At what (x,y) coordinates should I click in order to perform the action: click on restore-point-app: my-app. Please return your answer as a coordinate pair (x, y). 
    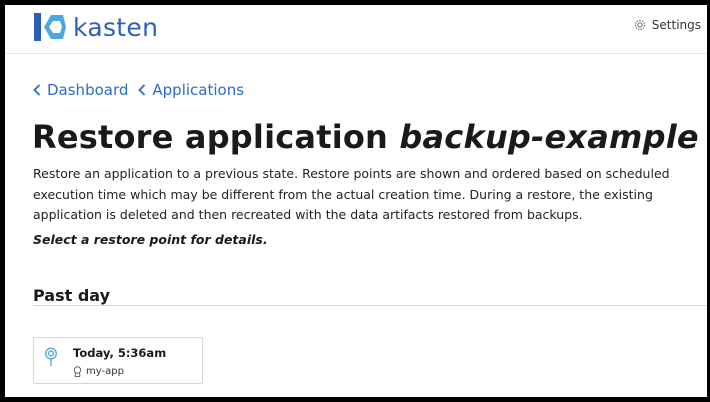
    Looking at the image, I should click on (98, 371).